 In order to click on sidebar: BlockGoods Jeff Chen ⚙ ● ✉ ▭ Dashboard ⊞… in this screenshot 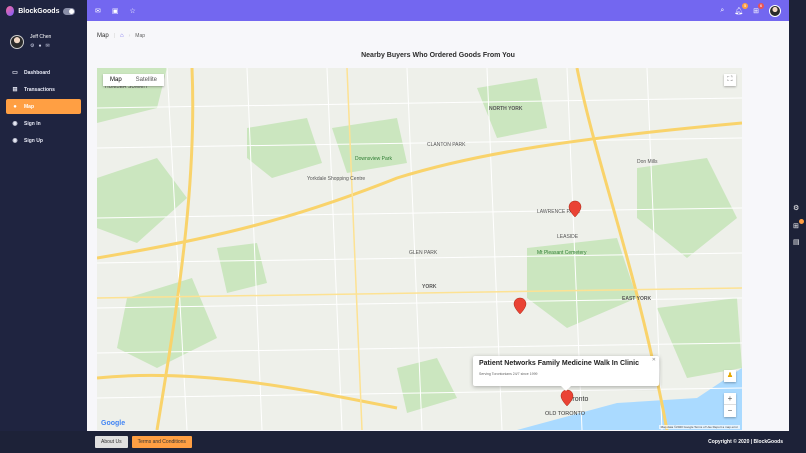, I will do `click(43, 215)`.